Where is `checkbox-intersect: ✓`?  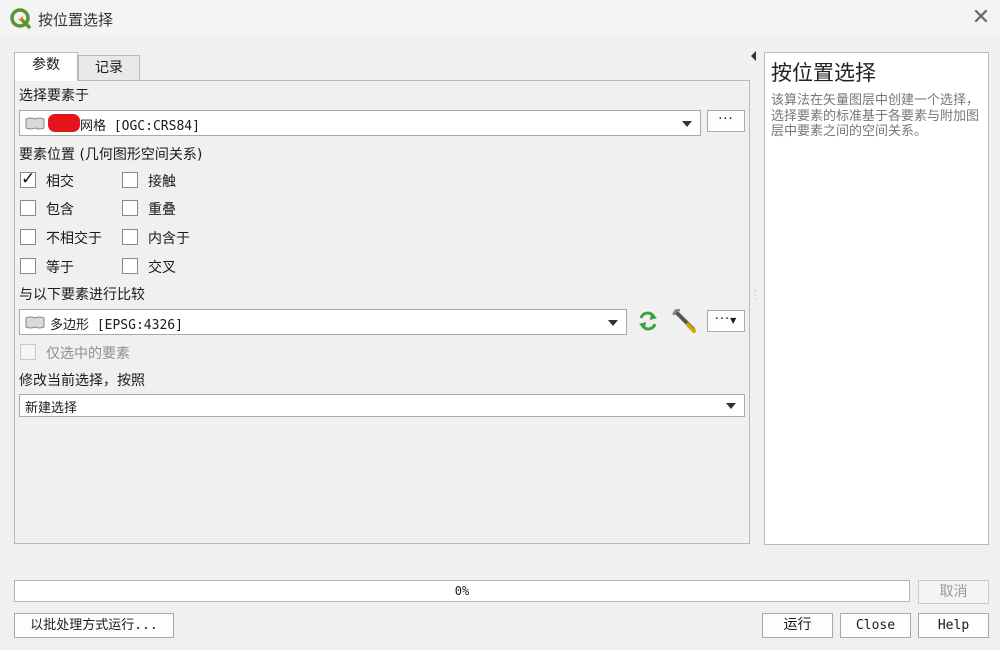 checkbox-intersect: ✓ is located at coordinates (28, 179).